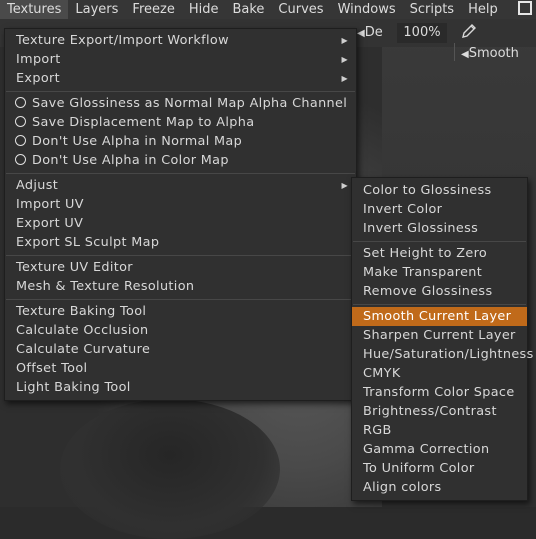 The height and width of the screenshot is (539, 536). Describe the element at coordinates (180, 368) in the screenshot. I see `menu-item-offset-tool: Offset Tool` at that location.